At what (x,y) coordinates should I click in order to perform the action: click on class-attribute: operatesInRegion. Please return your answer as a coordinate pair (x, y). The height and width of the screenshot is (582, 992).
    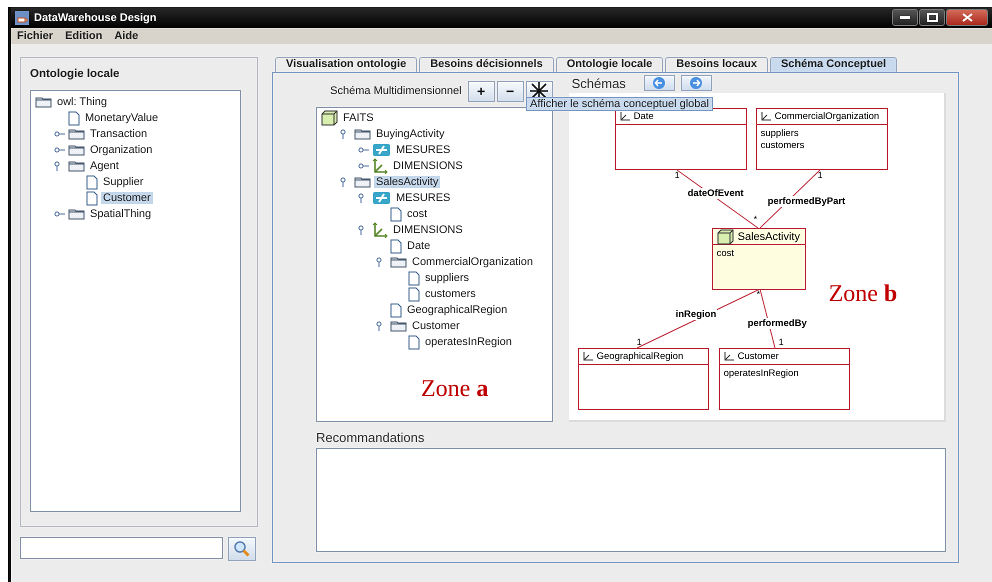
    Looking at the image, I should click on (762, 374).